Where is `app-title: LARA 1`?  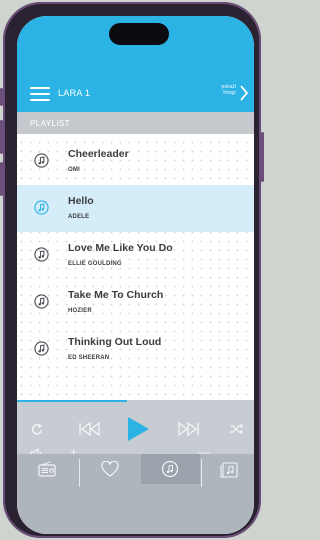
app-title: LARA 1 is located at coordinates (74, 93).